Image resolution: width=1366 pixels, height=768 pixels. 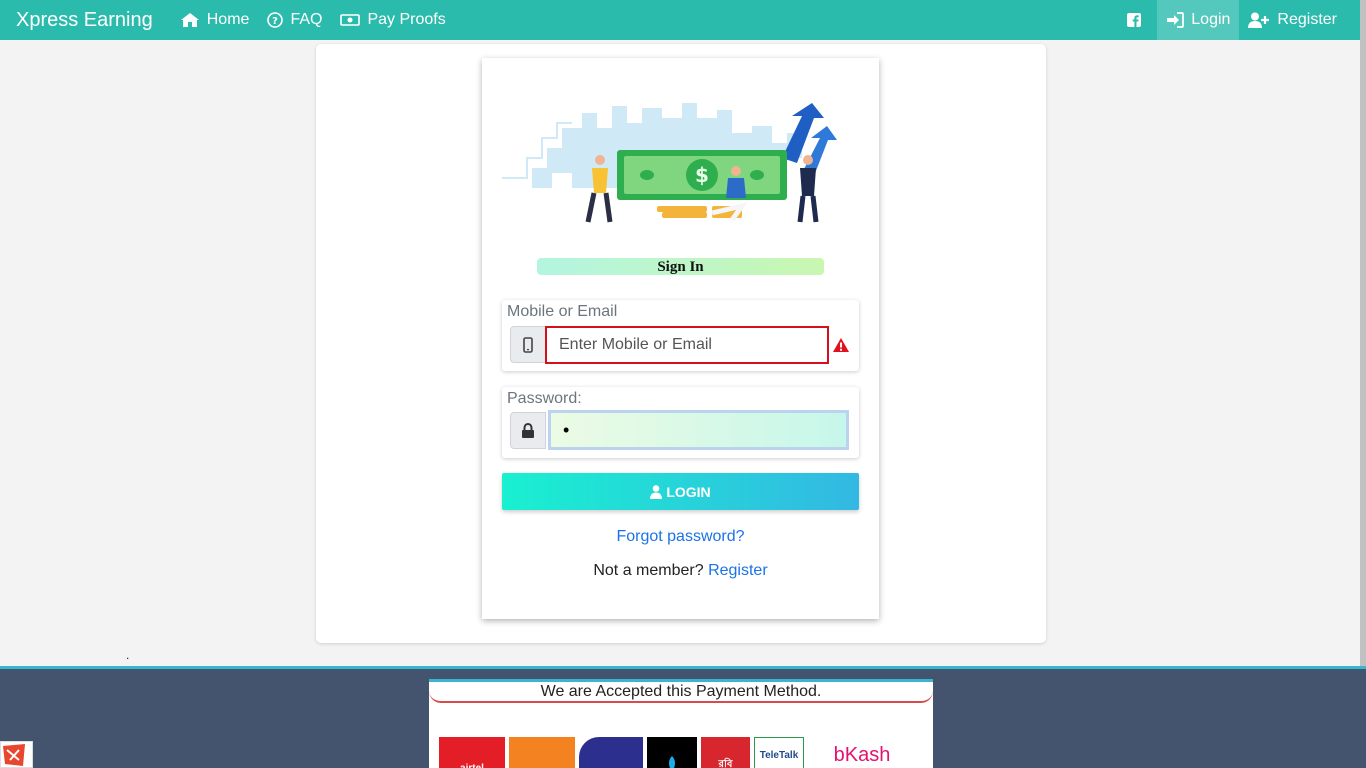 I want to click on nav-register: Register, so click(x=1292, y=20).